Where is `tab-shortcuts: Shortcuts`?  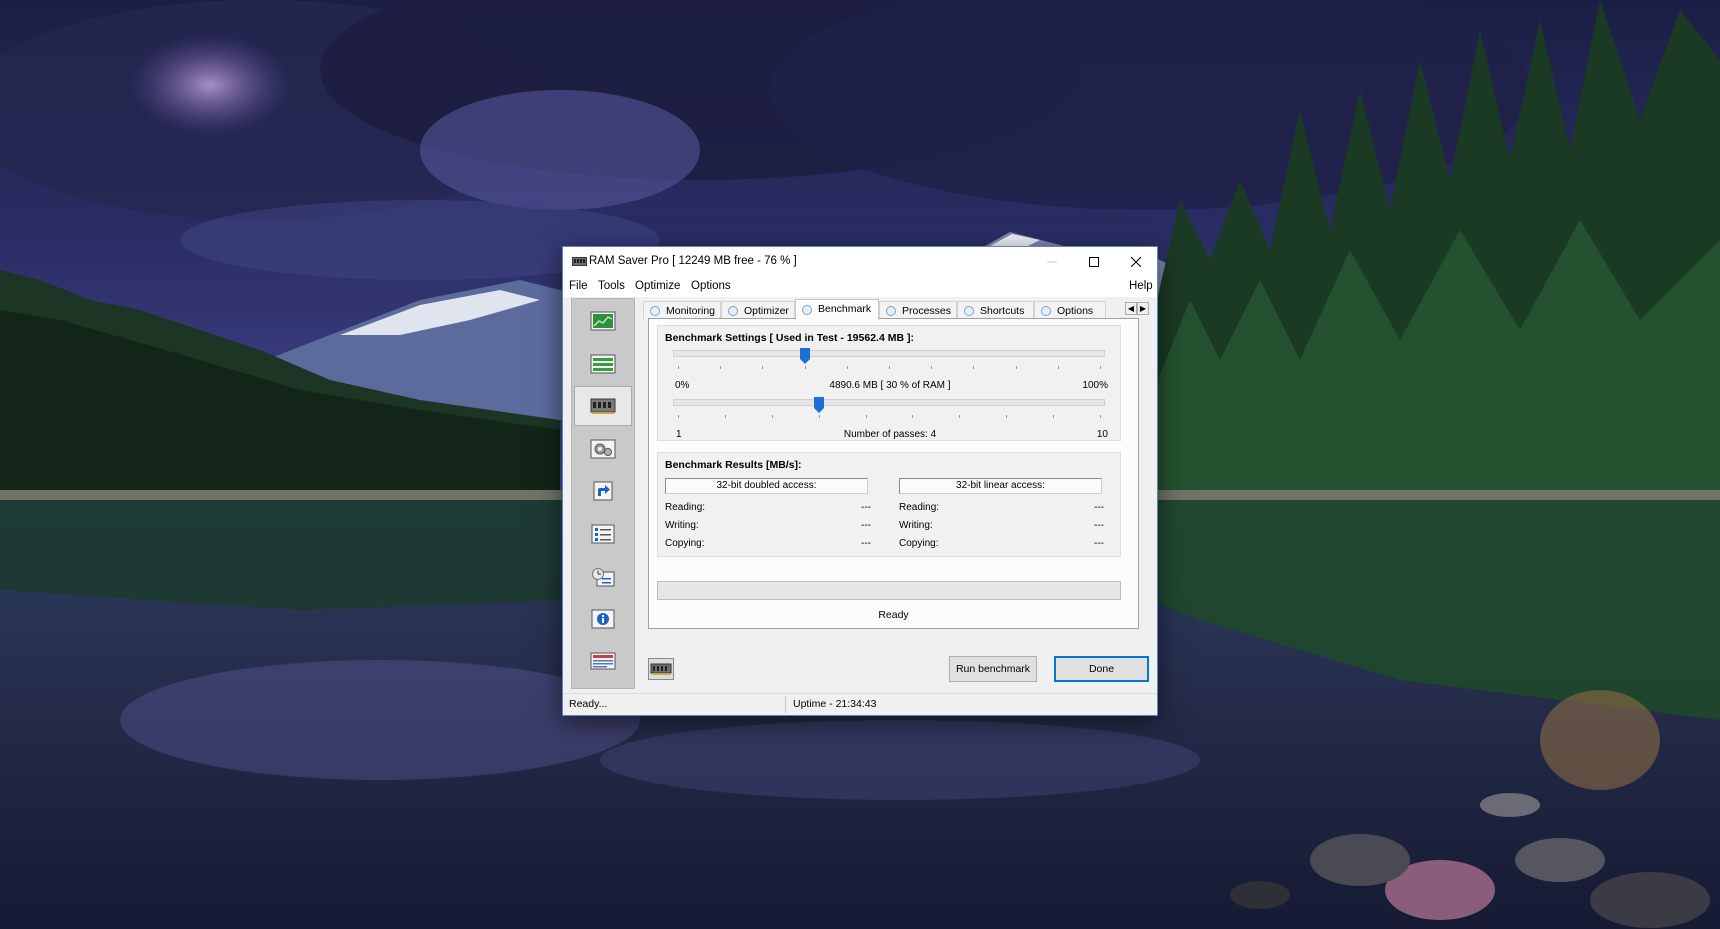 tab-shortcuts: Shortcuts is located at coordinates (995, 310).